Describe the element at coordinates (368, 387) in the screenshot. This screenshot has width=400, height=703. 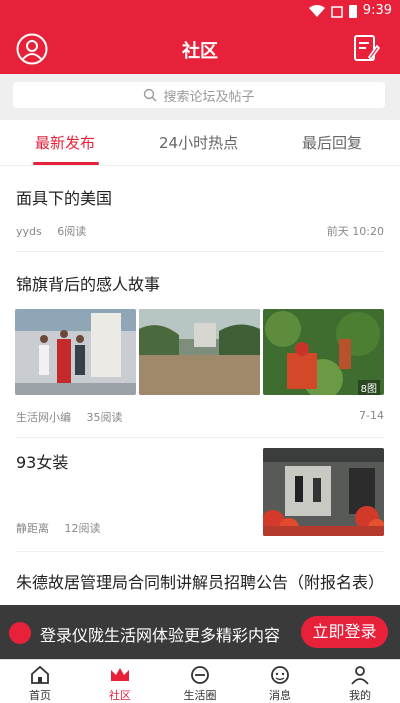
I see `image-count-badge: 8图` at that location.